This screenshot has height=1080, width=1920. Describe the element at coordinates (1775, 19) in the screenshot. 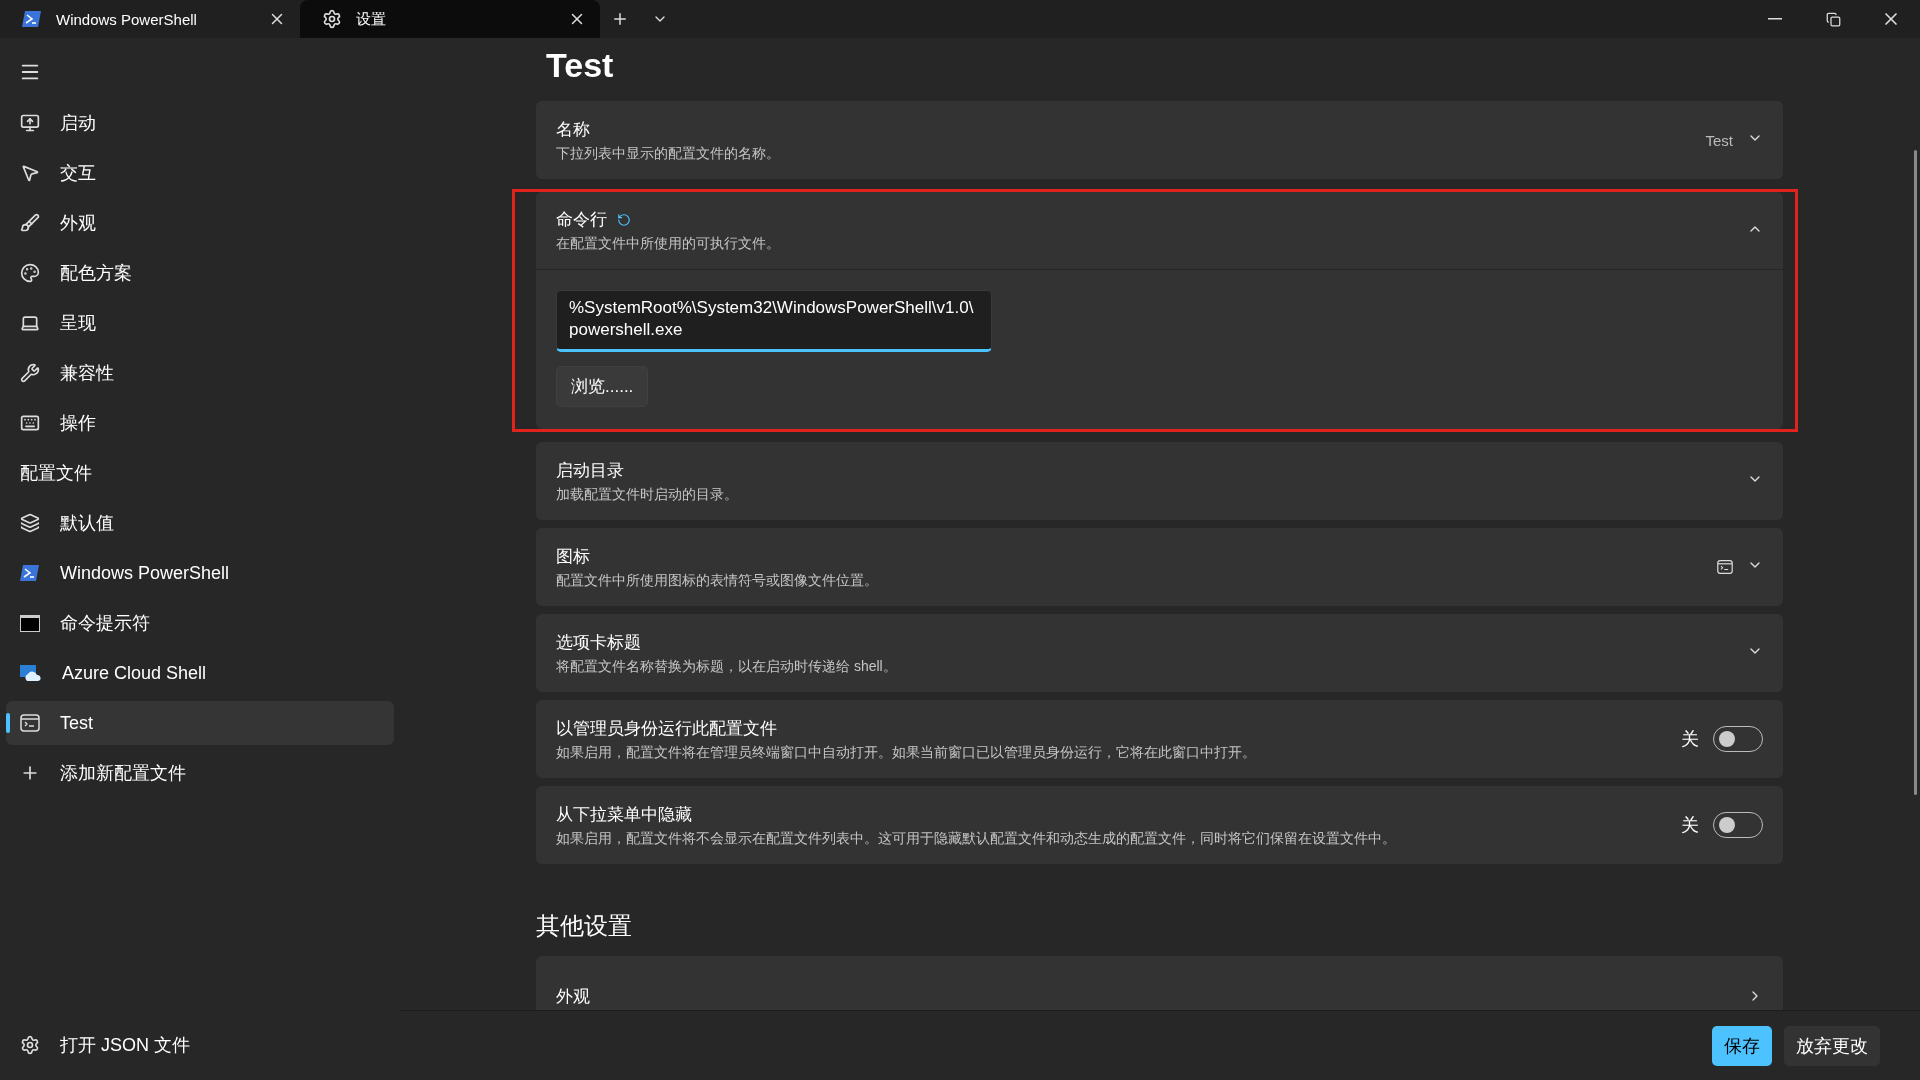

I see `minimize-icon` at that location.